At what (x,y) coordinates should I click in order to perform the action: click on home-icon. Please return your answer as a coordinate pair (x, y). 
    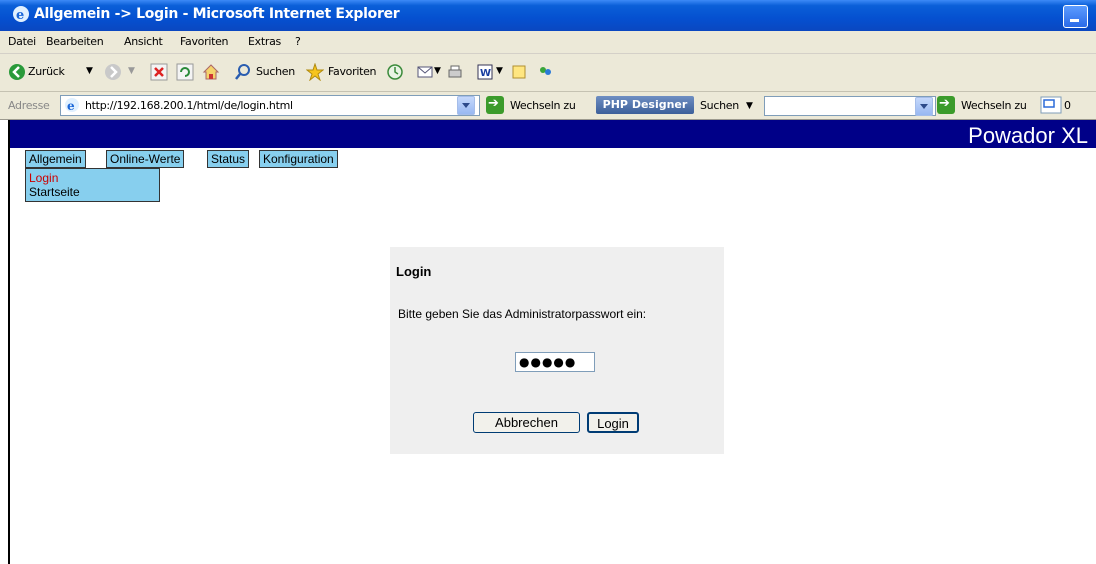
    Looking at the image, I should click on (211, 72).